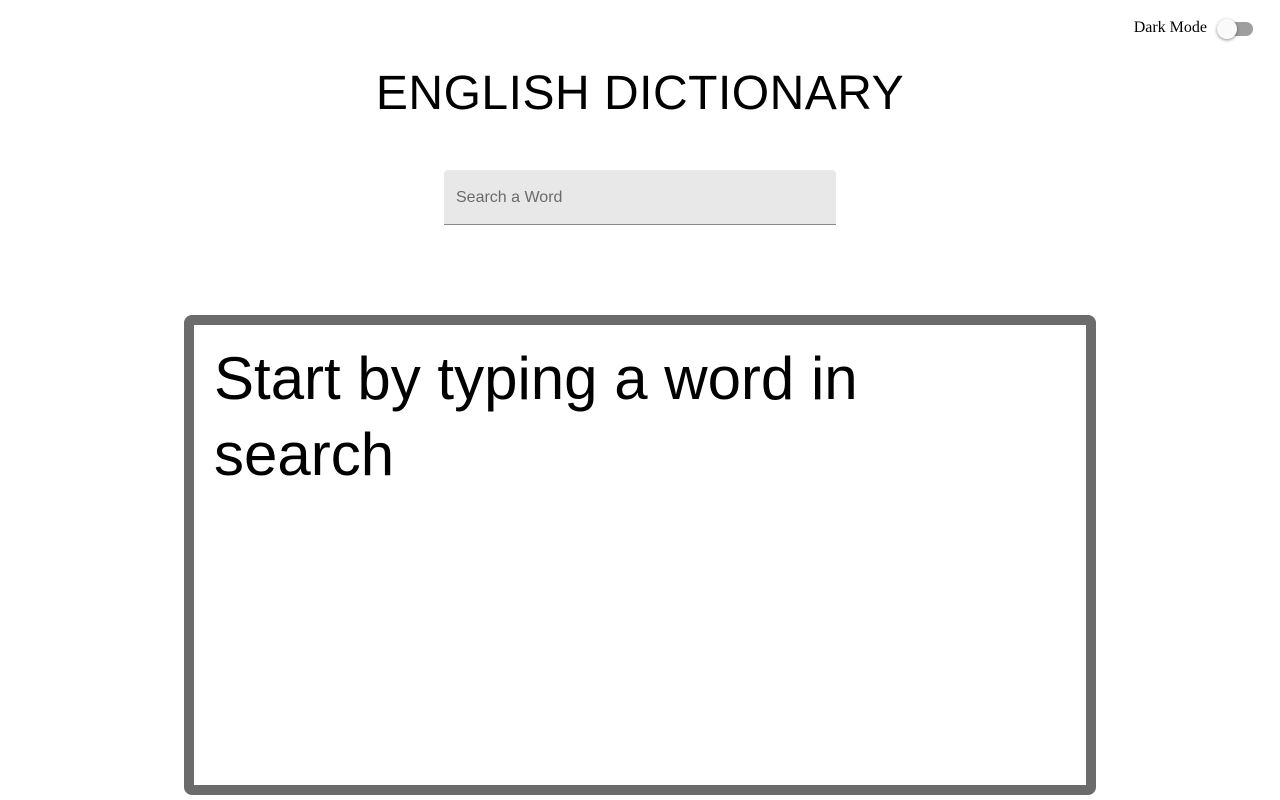 This screenshot has height=800, width=1280. I want to click on dark-mode-label: Dark Mode, so click(1170, 27).